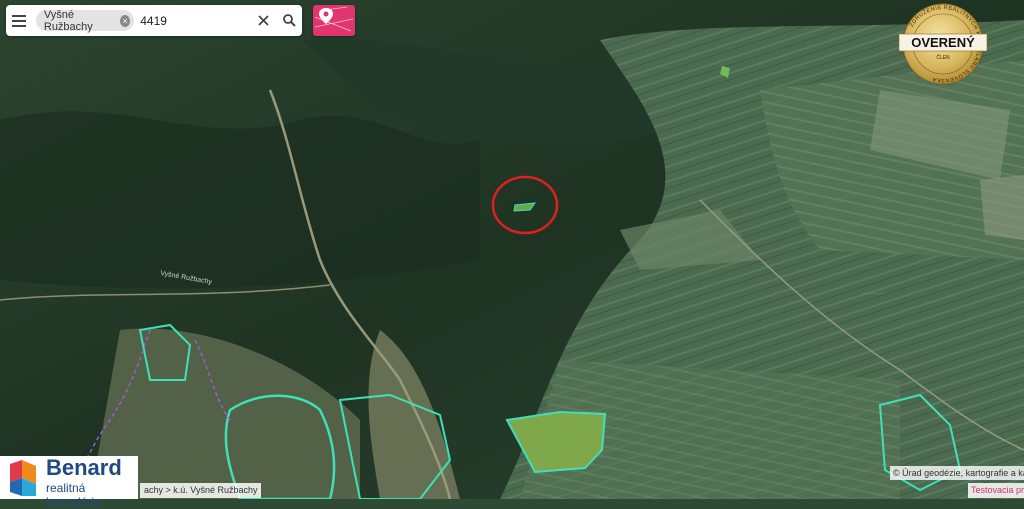 Image resolution: width=1024 pixels, height=509 pixels. I want to click on badge-main-text: OVERENÝ, so click(943, 42).